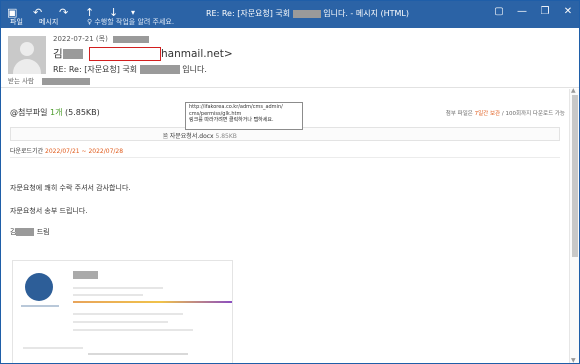 Image resolution: width=580 pixels, height=364 pixels. I want to click on attachment-count: 1개, so click(56, 112).